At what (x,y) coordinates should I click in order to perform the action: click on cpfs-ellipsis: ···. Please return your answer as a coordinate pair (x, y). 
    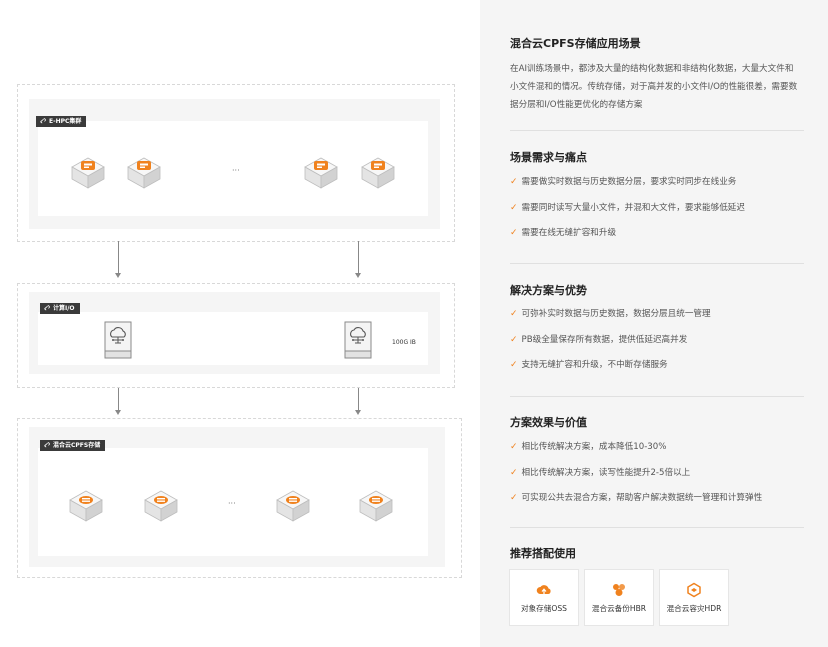
    Looking at the image, I should click on (232, 503).